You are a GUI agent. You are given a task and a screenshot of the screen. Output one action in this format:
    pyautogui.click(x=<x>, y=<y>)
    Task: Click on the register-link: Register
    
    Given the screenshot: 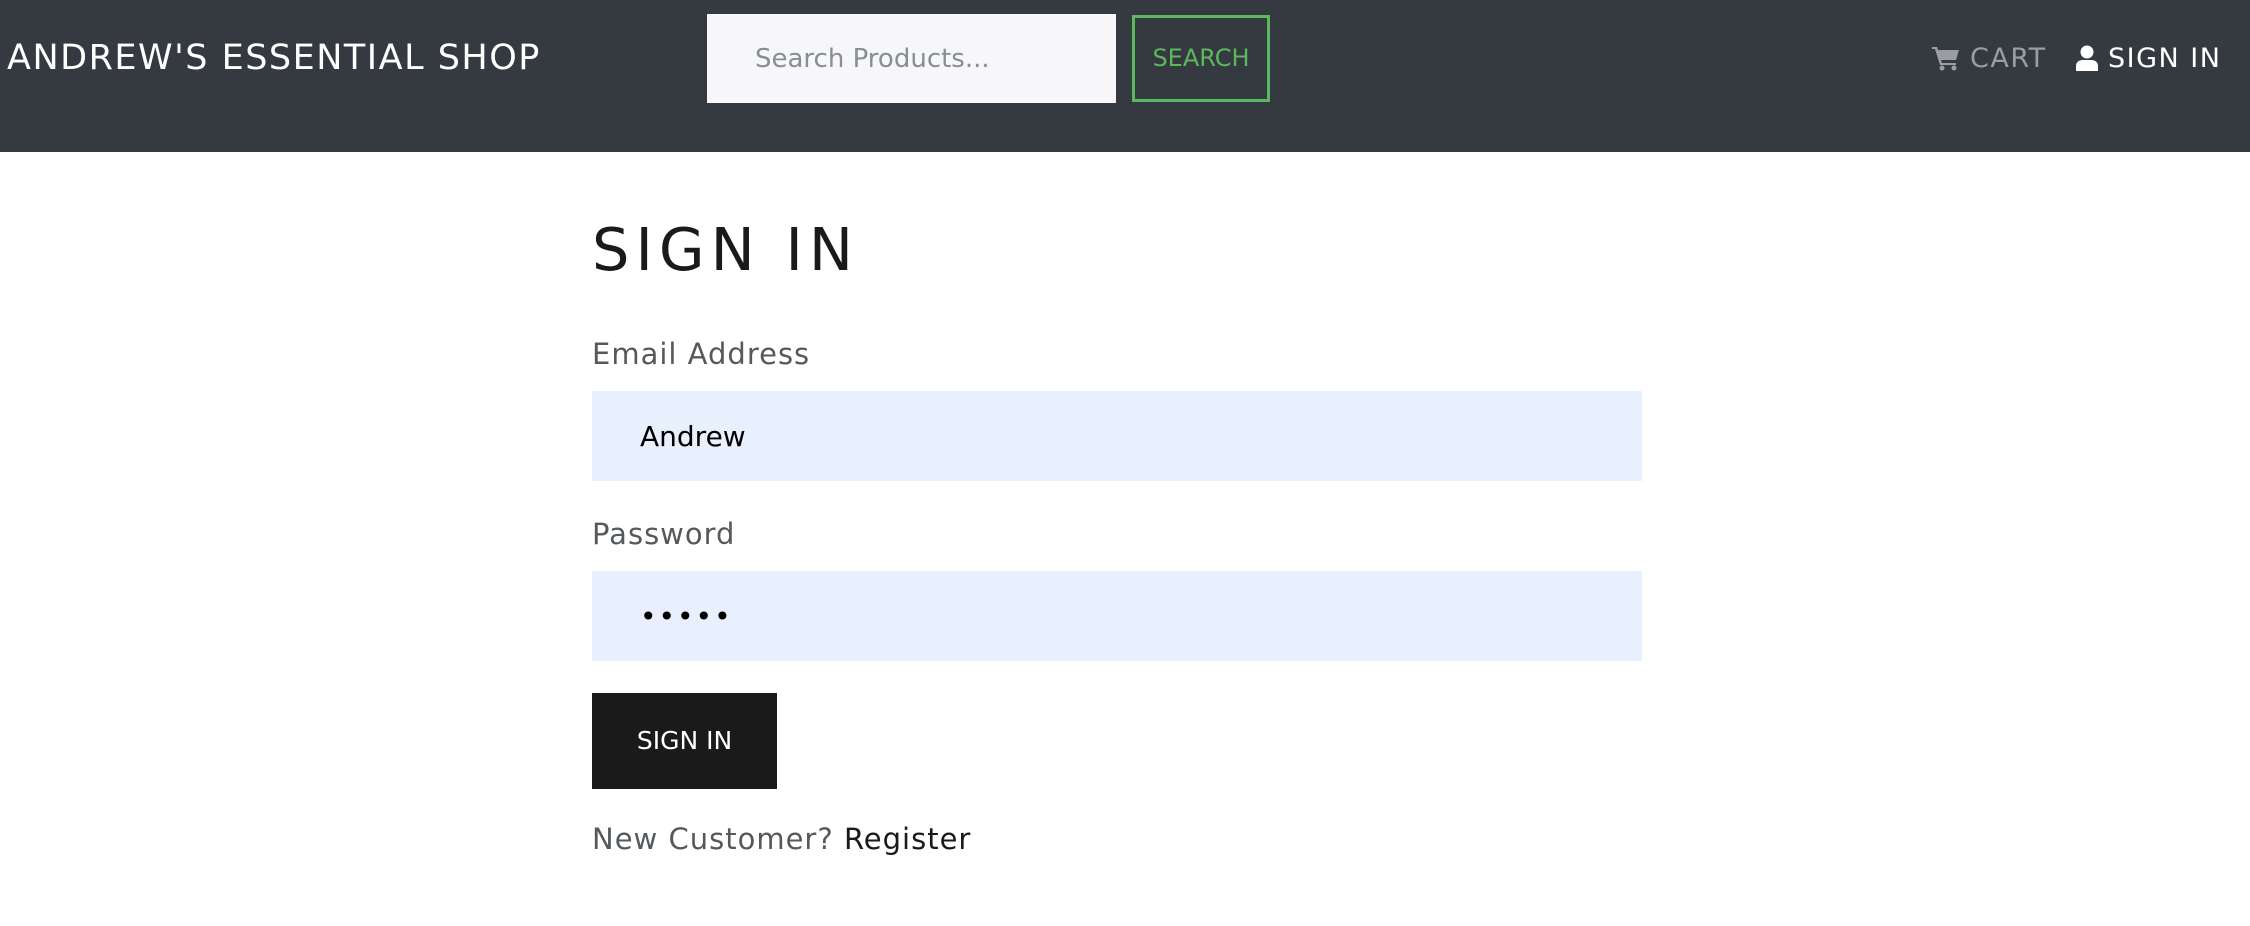 What is the action you would take?
    pyautogui.click(x=907, y=839)
    